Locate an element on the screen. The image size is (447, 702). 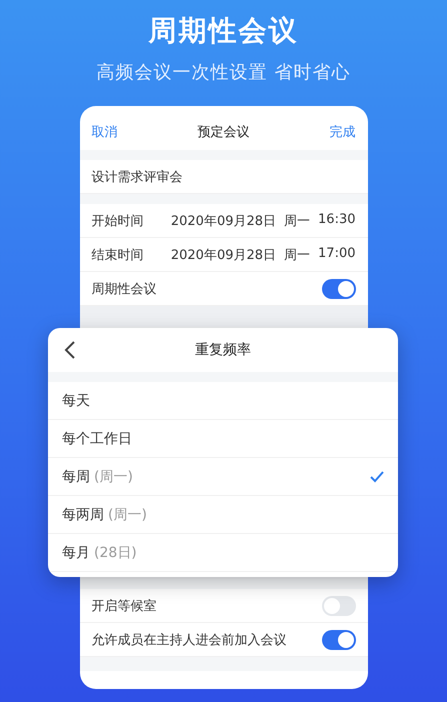
done-button: 完成 is located at coordinates (343, 132).